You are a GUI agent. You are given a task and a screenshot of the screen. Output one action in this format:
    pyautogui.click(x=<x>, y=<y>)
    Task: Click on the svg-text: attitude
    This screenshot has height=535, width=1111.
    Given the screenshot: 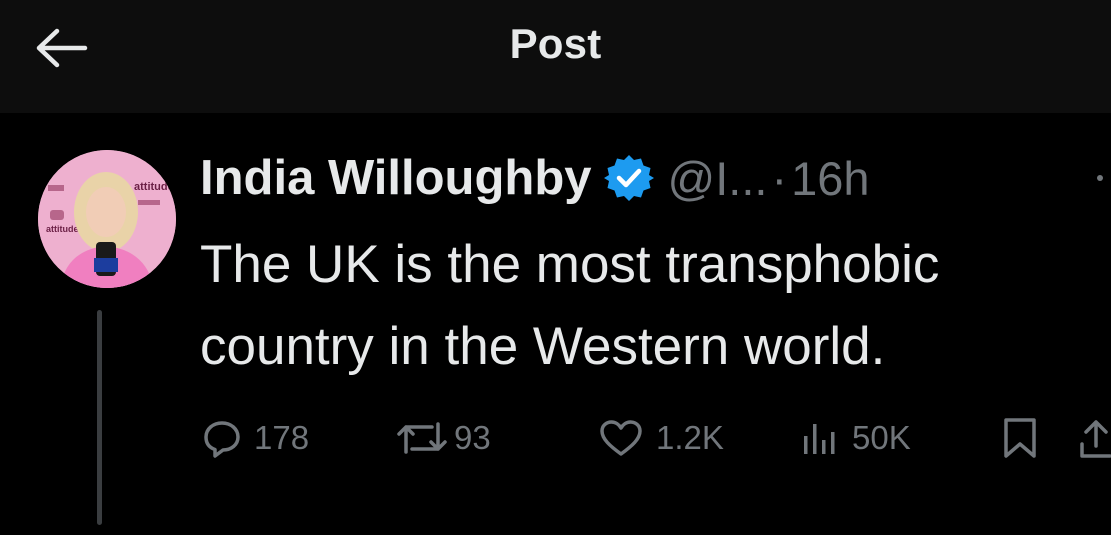 What is the action you would take?
    pyautogui.click(x=62, y=229)
    